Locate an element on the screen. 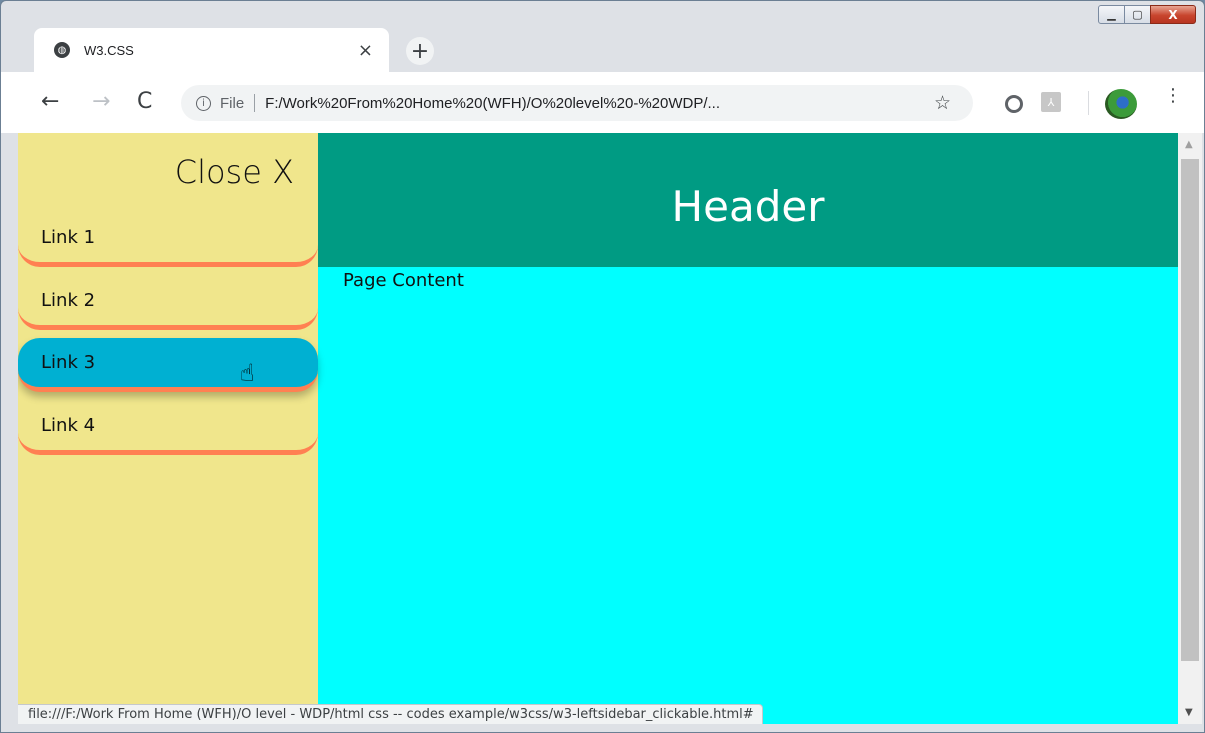  link-label: Link 2 is located at coordinates (68, 300).